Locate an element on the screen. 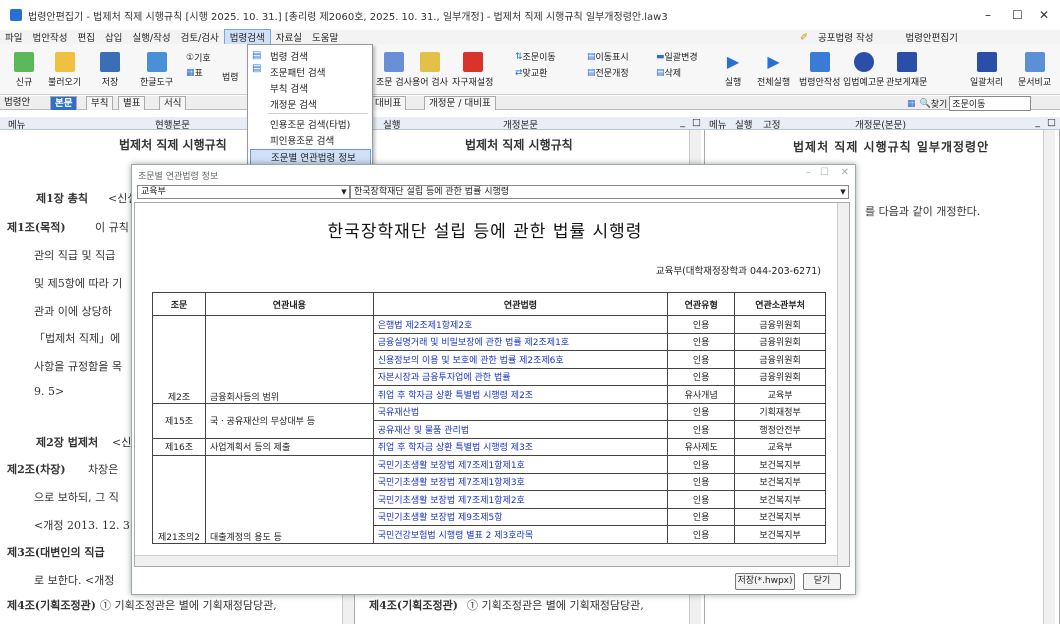 Image resolution: width=1060 pixels, height=624 pixels. maximize-button: ☐ is located at coordinates (1017, 15).